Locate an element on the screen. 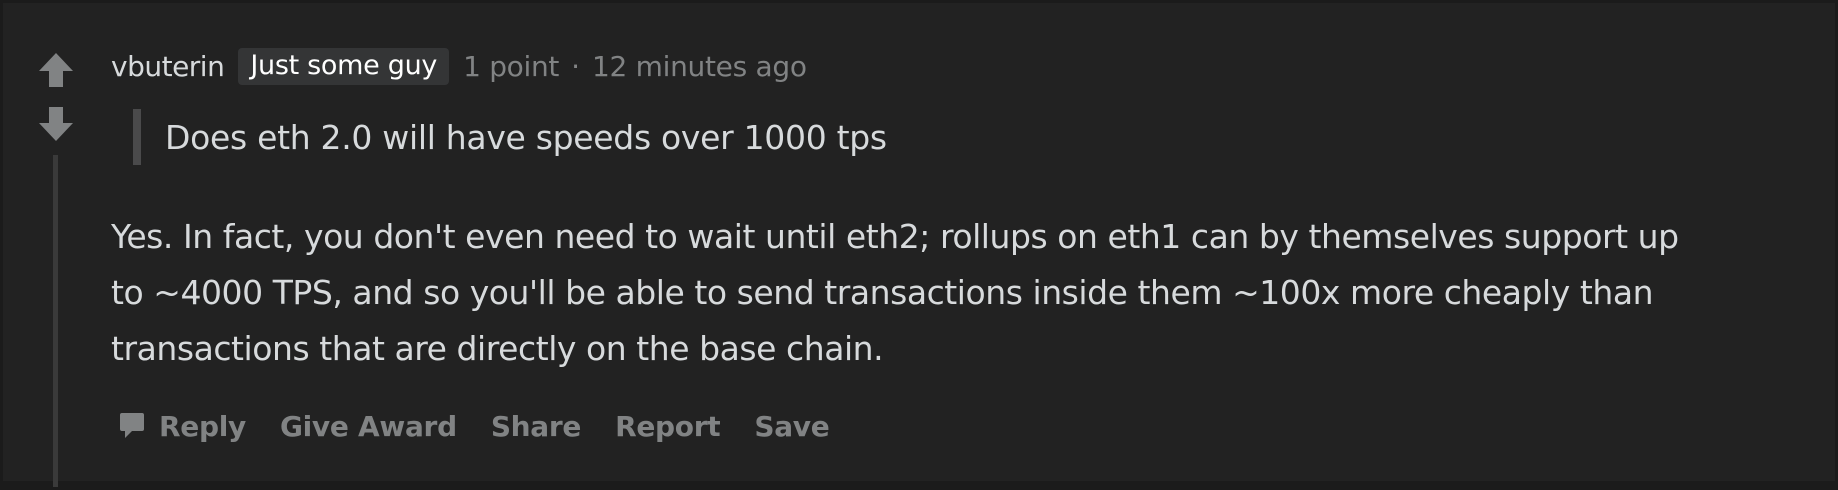  save-button: Save is located at coordinates (791, 426).